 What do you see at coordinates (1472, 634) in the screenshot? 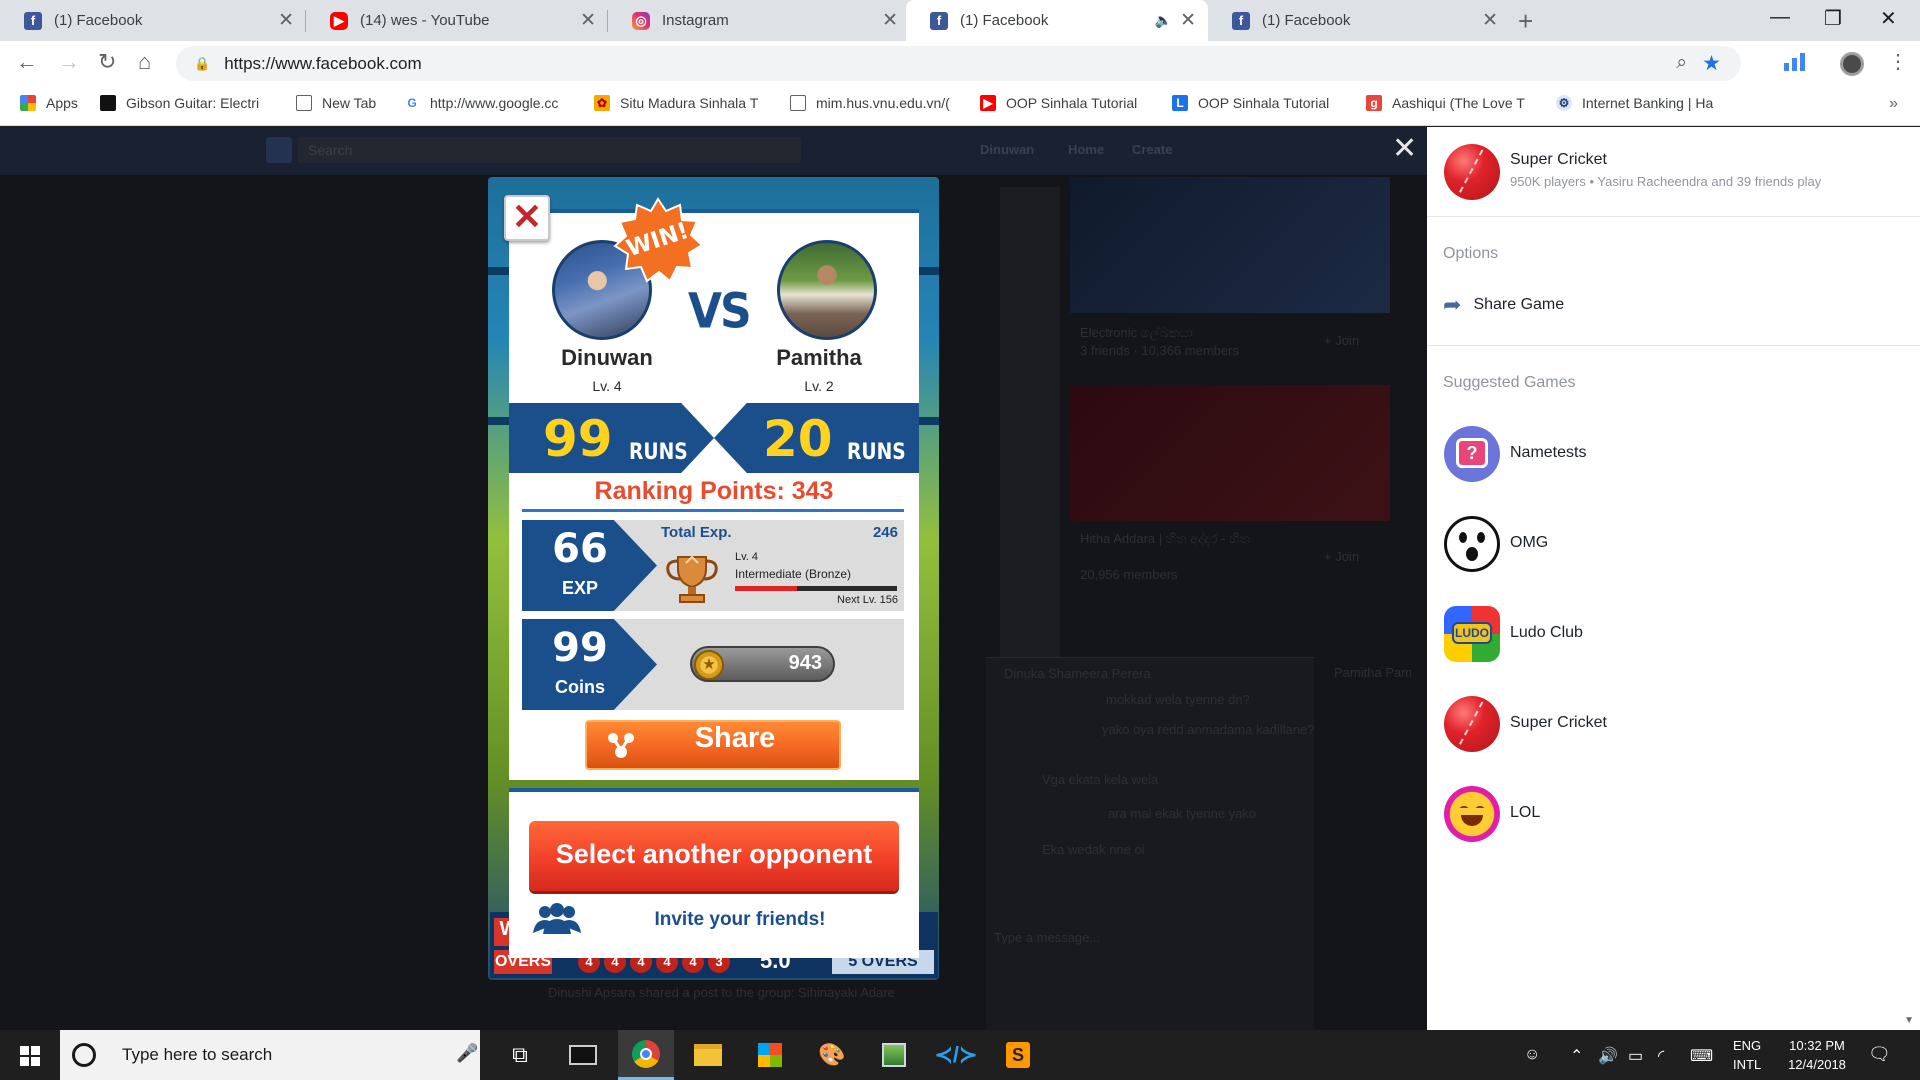
I see `ludo-club-icon: LUDO` at bounding box center [1472, 634].